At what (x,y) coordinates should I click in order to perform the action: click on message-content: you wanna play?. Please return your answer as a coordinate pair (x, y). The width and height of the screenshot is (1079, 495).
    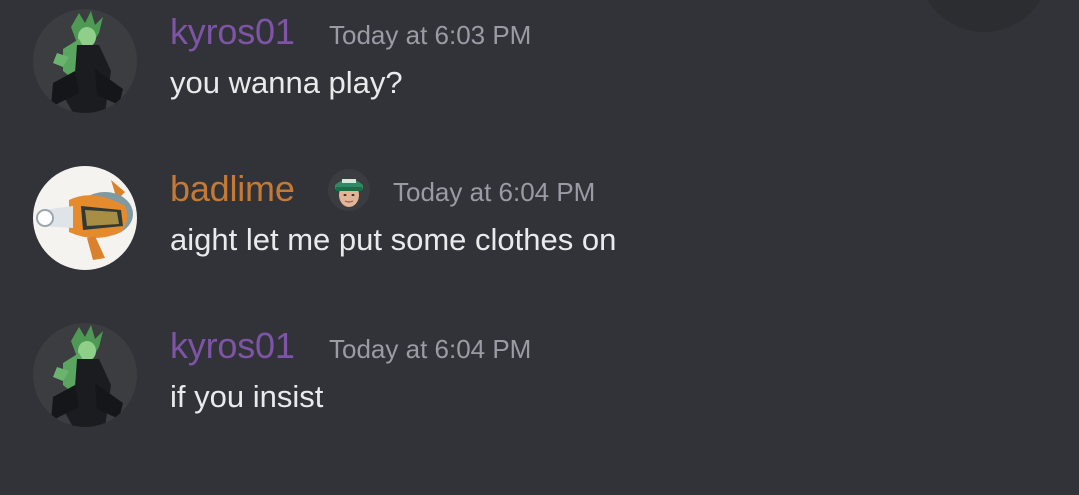
    Looking at the image, I should click on (286, 82).